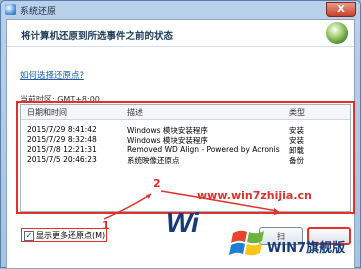 This screenshot has width=361, height=269. Describe the element at coordinates (157, 183) in the screenshot. I see `annotation-label-two: 2` at that location.